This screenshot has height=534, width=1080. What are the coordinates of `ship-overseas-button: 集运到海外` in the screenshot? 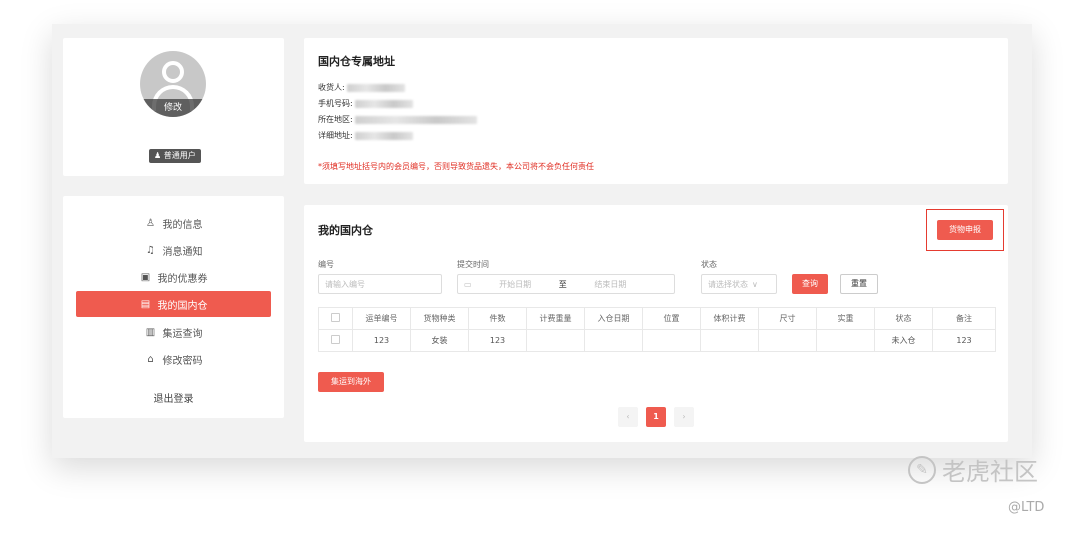 It's located at (351, 382).